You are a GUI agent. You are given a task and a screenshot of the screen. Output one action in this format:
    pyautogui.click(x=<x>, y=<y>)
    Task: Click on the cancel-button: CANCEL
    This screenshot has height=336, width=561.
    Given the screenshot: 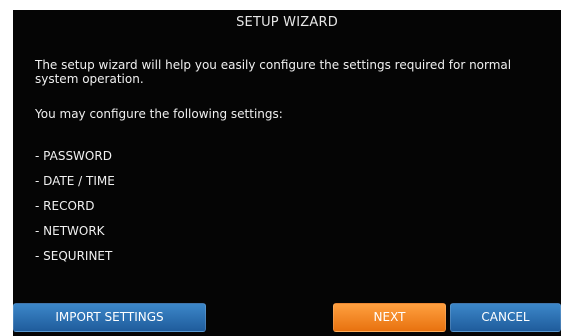 What is the action you would take?
    pyautogui.click(x=505, y=317)
    